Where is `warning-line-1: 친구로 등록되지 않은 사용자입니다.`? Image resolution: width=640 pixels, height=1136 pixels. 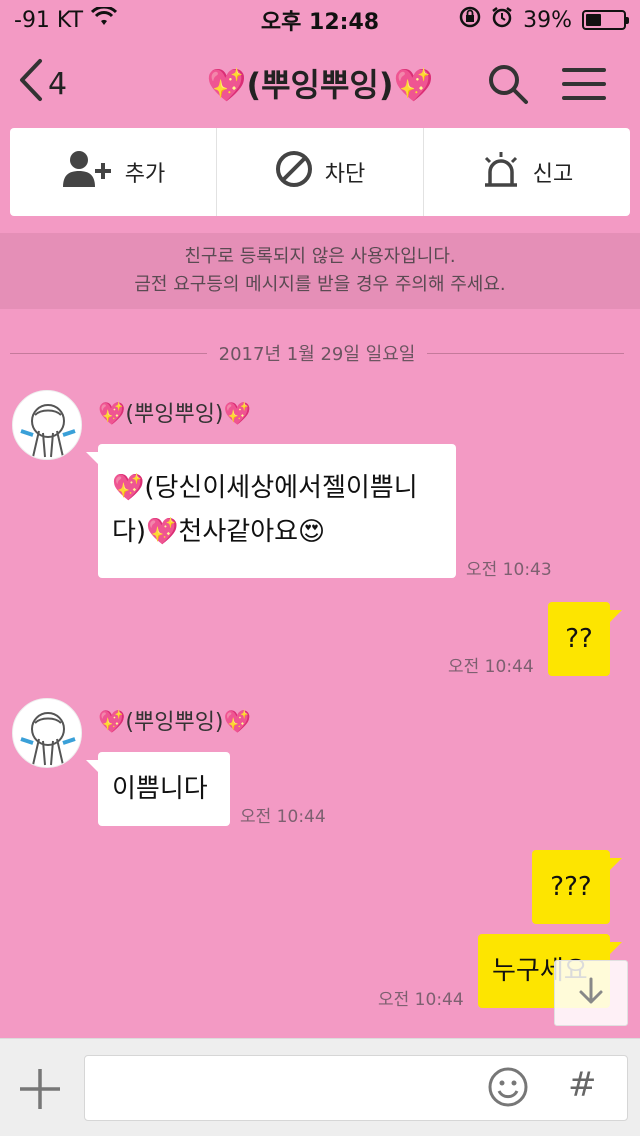
warning-line-1: 친구로 등록되지 않은 사용자입니다. is located at coordinates (320, 256).